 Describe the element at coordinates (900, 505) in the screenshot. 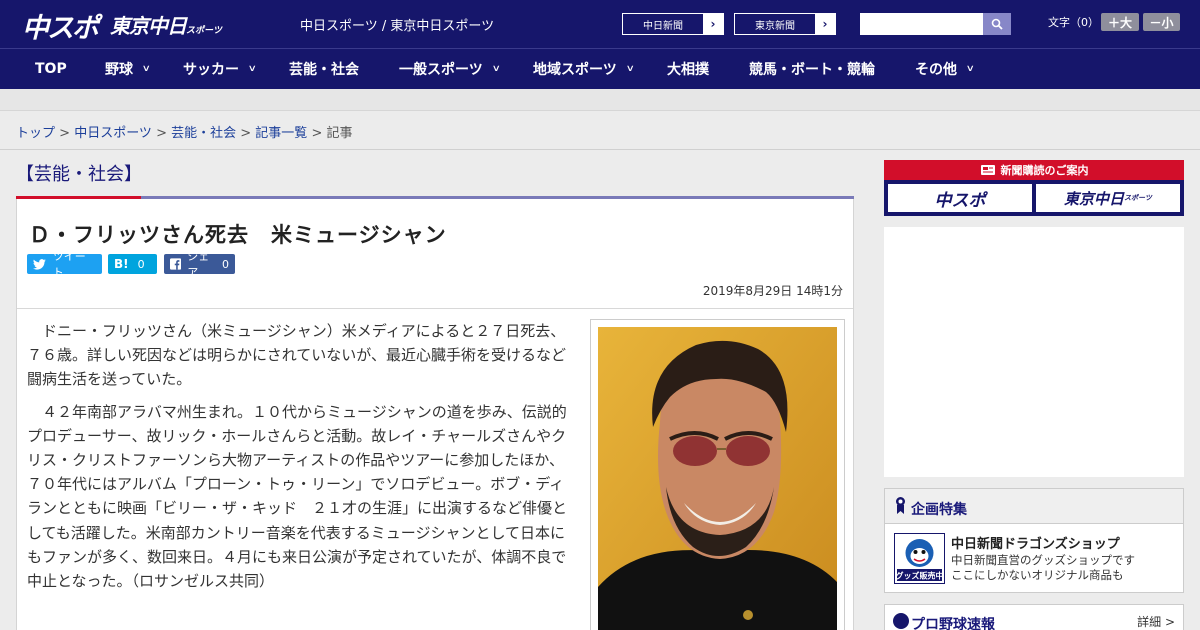

I see `ribbon-icon` at that location.